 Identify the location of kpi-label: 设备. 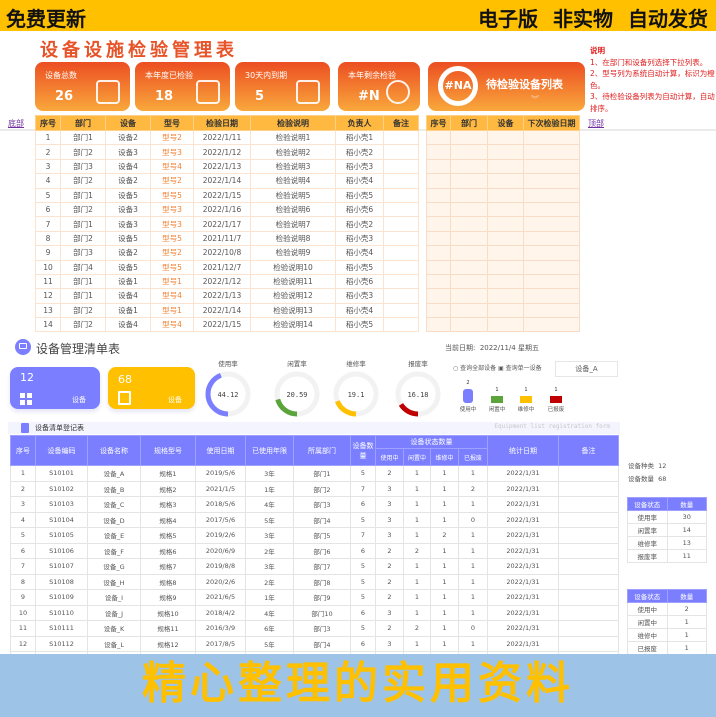
(175, 400).